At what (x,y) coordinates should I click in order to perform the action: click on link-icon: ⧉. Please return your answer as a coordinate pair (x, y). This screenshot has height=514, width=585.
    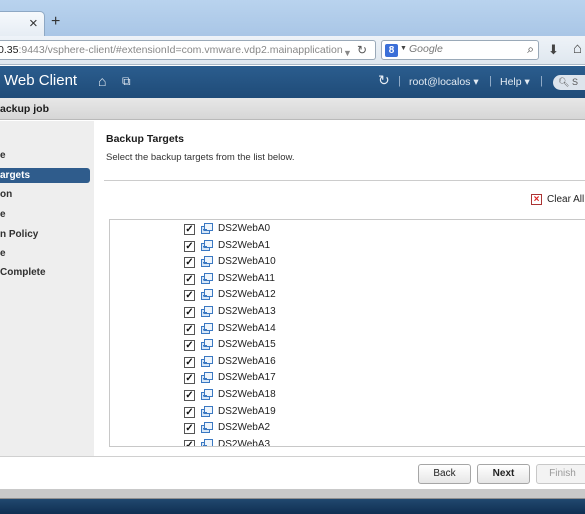
    Looking at the image, I should click on (126, 81).